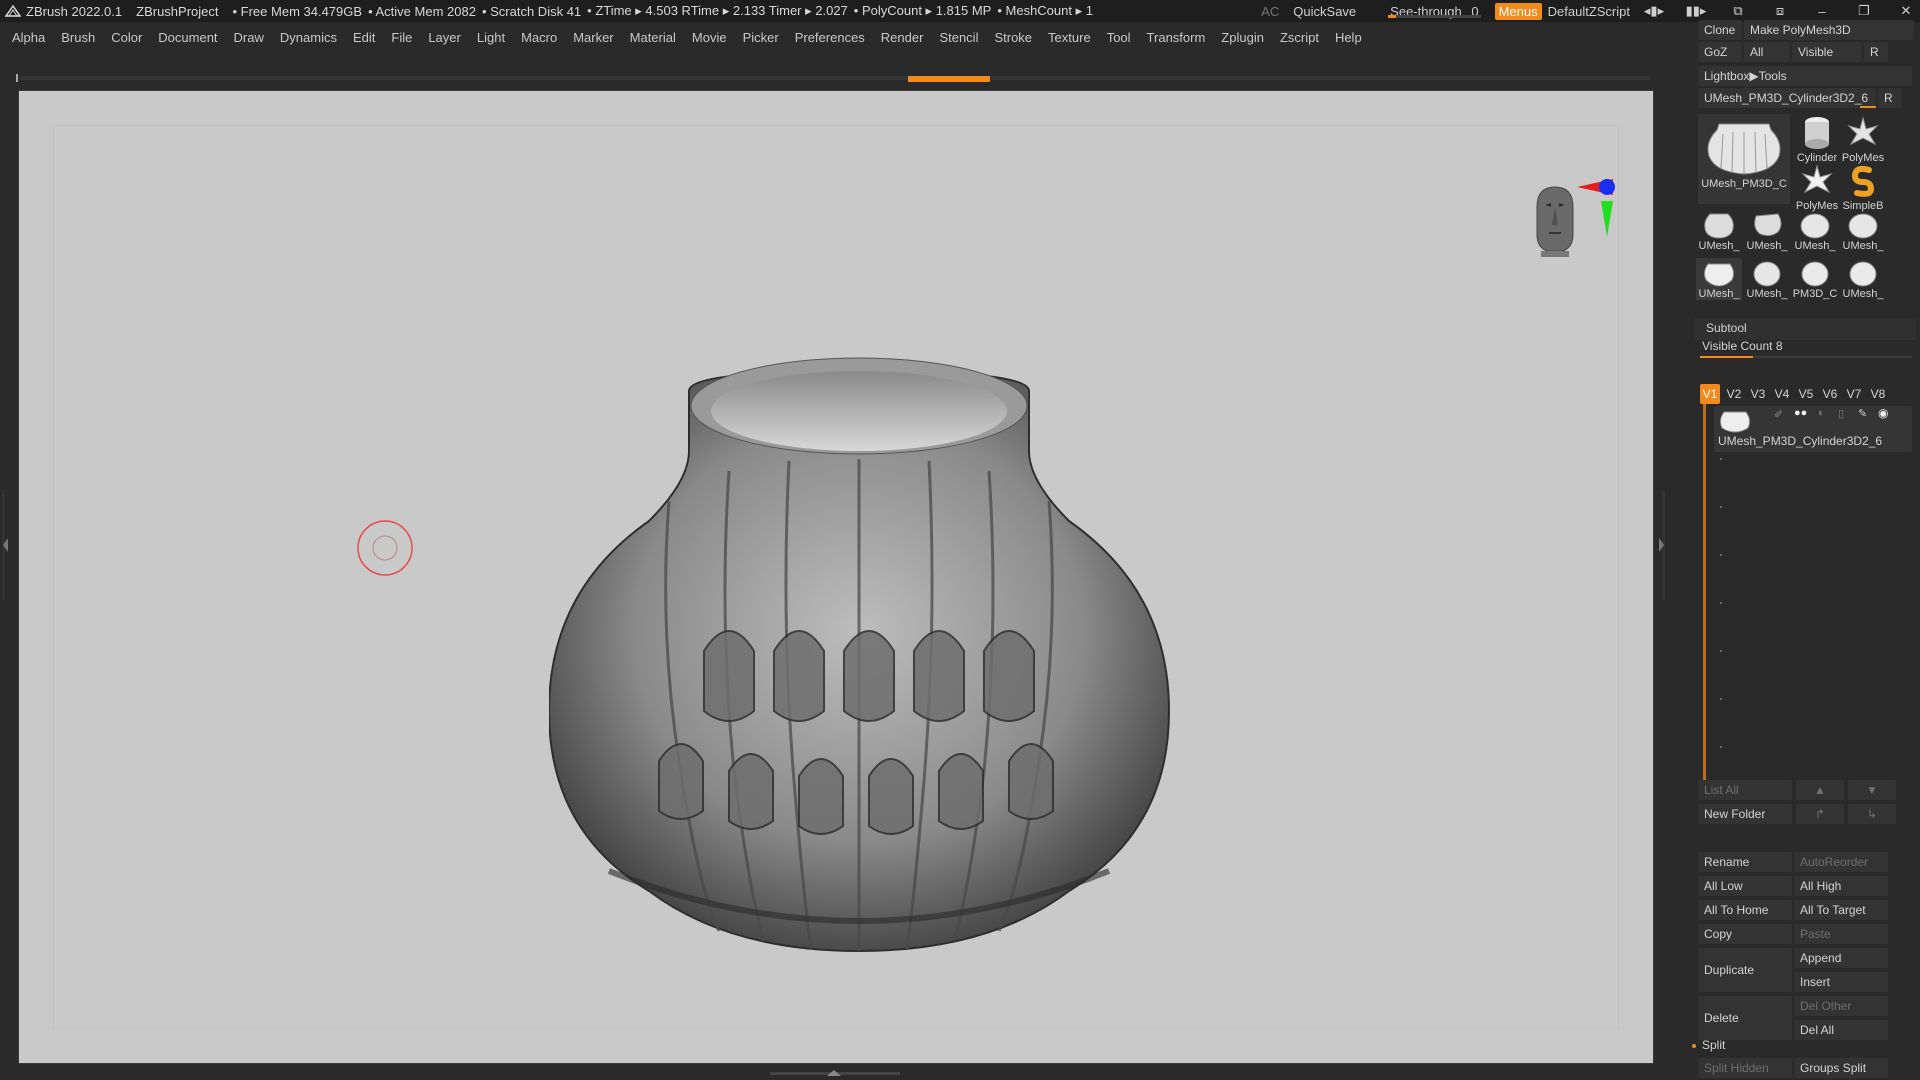 This screenshot has height=1080, width=1920. Describe the element at coordinates (1829, 30) in the screenshot. I see `make-polymesh-button: Make PolyMesh3D` at that location.